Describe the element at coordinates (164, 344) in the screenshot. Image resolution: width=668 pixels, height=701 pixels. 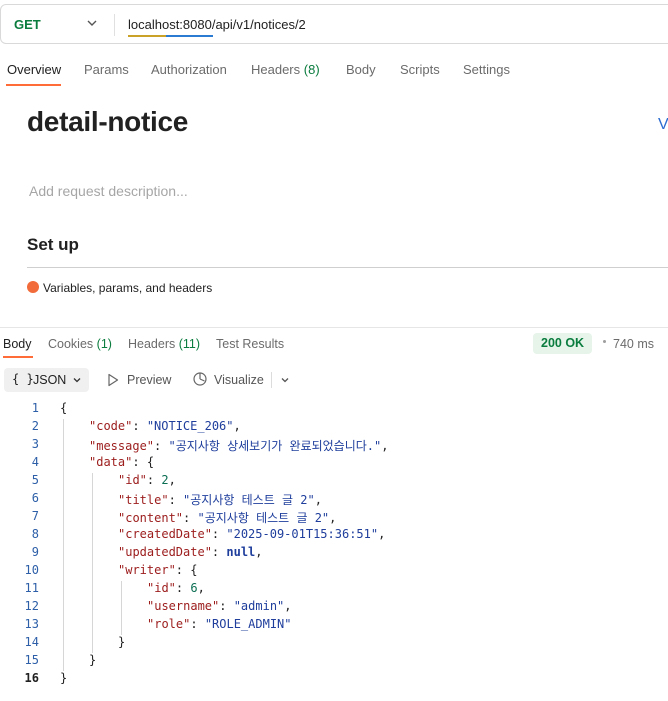
I see `response-tab-headers: Headers (11)` at that location.